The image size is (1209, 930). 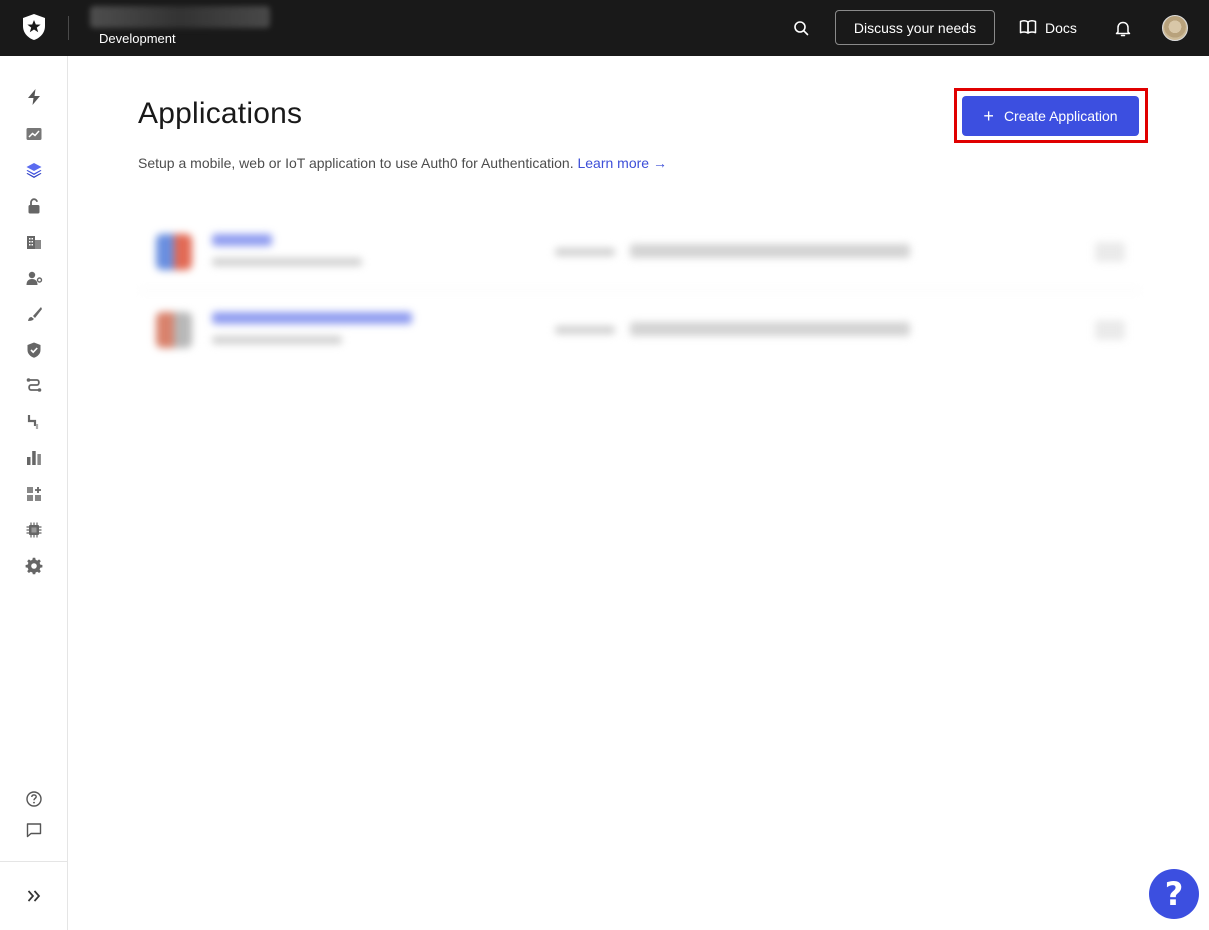 What do you see at coordinates (621, 163) in the screenshot?
I see `learn-more-link: Learn more →` at bounding box center [621, 163].